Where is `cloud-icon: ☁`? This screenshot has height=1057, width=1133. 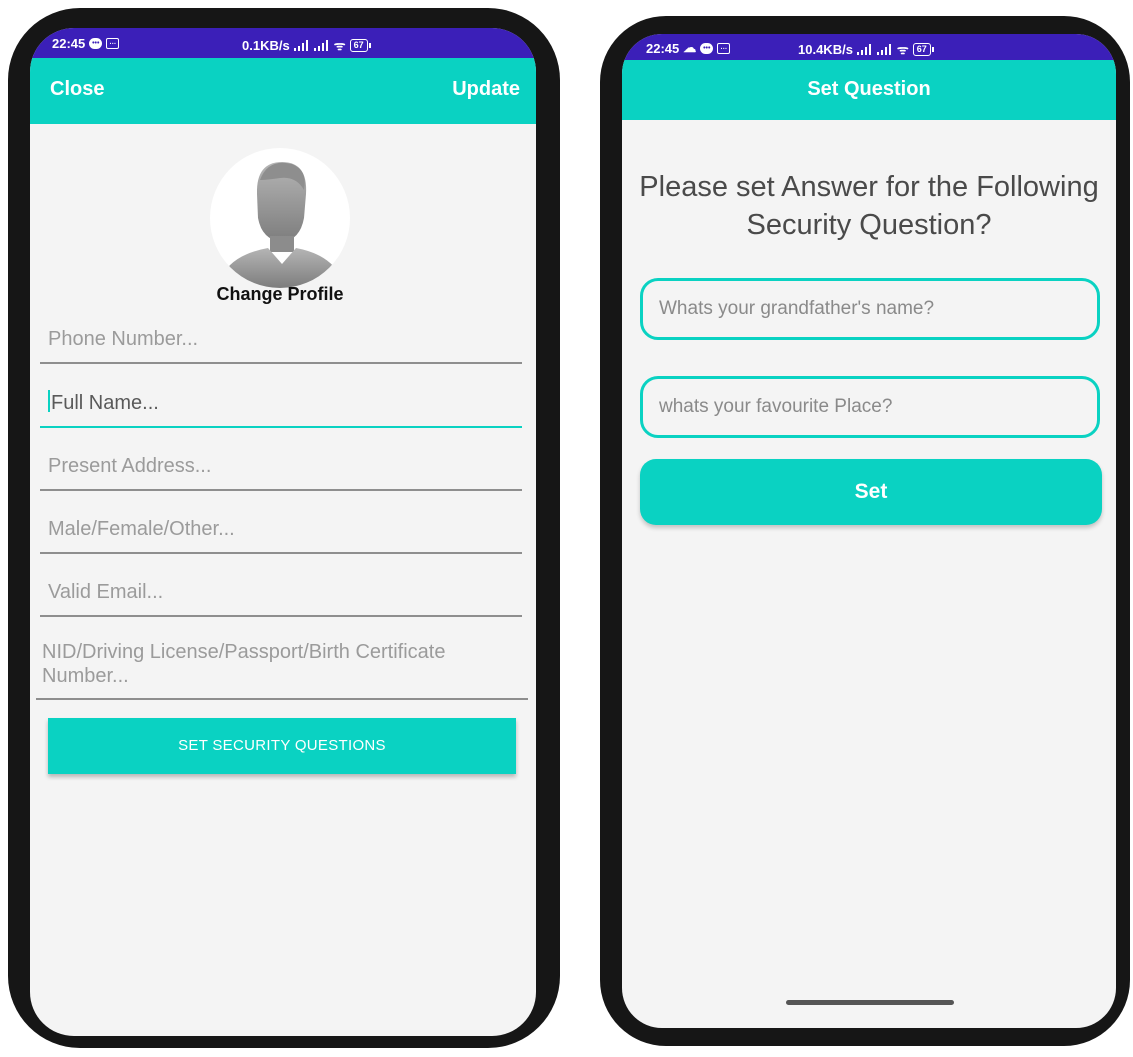
cloud-icon: ☁ is located at coordinates (690, 47).